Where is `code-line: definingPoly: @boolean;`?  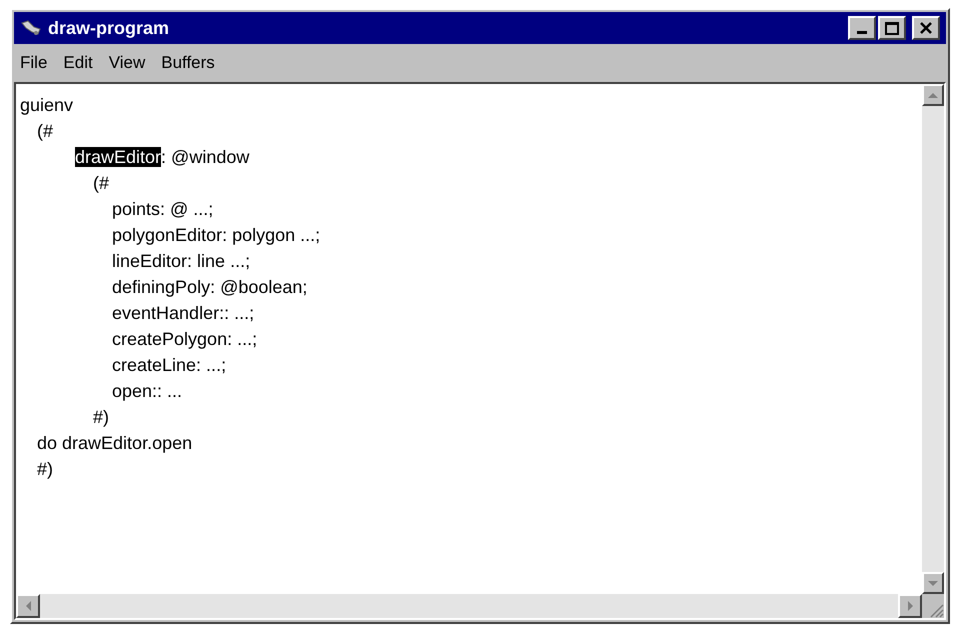
code-line: definingPoly: @boolean; is located at coordinates (210, 287).